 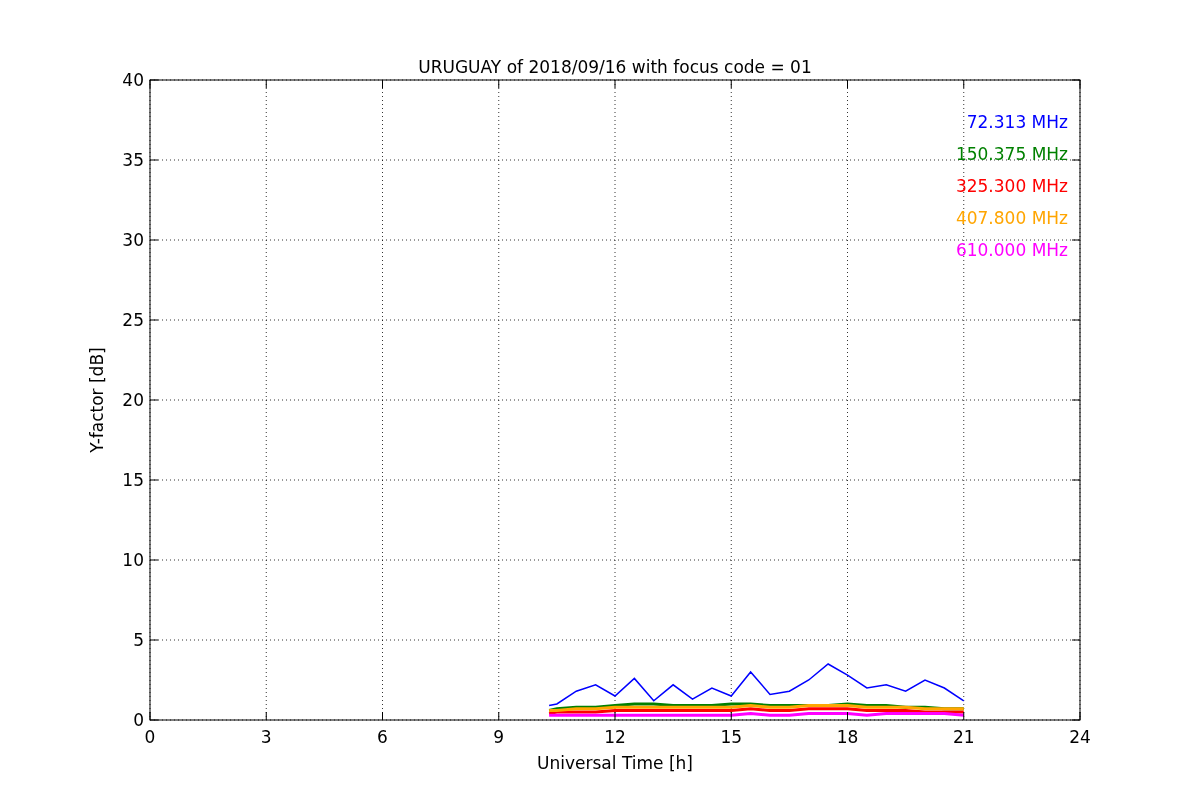 I want to click on tick-label: 12, so click(x=615, y=737).